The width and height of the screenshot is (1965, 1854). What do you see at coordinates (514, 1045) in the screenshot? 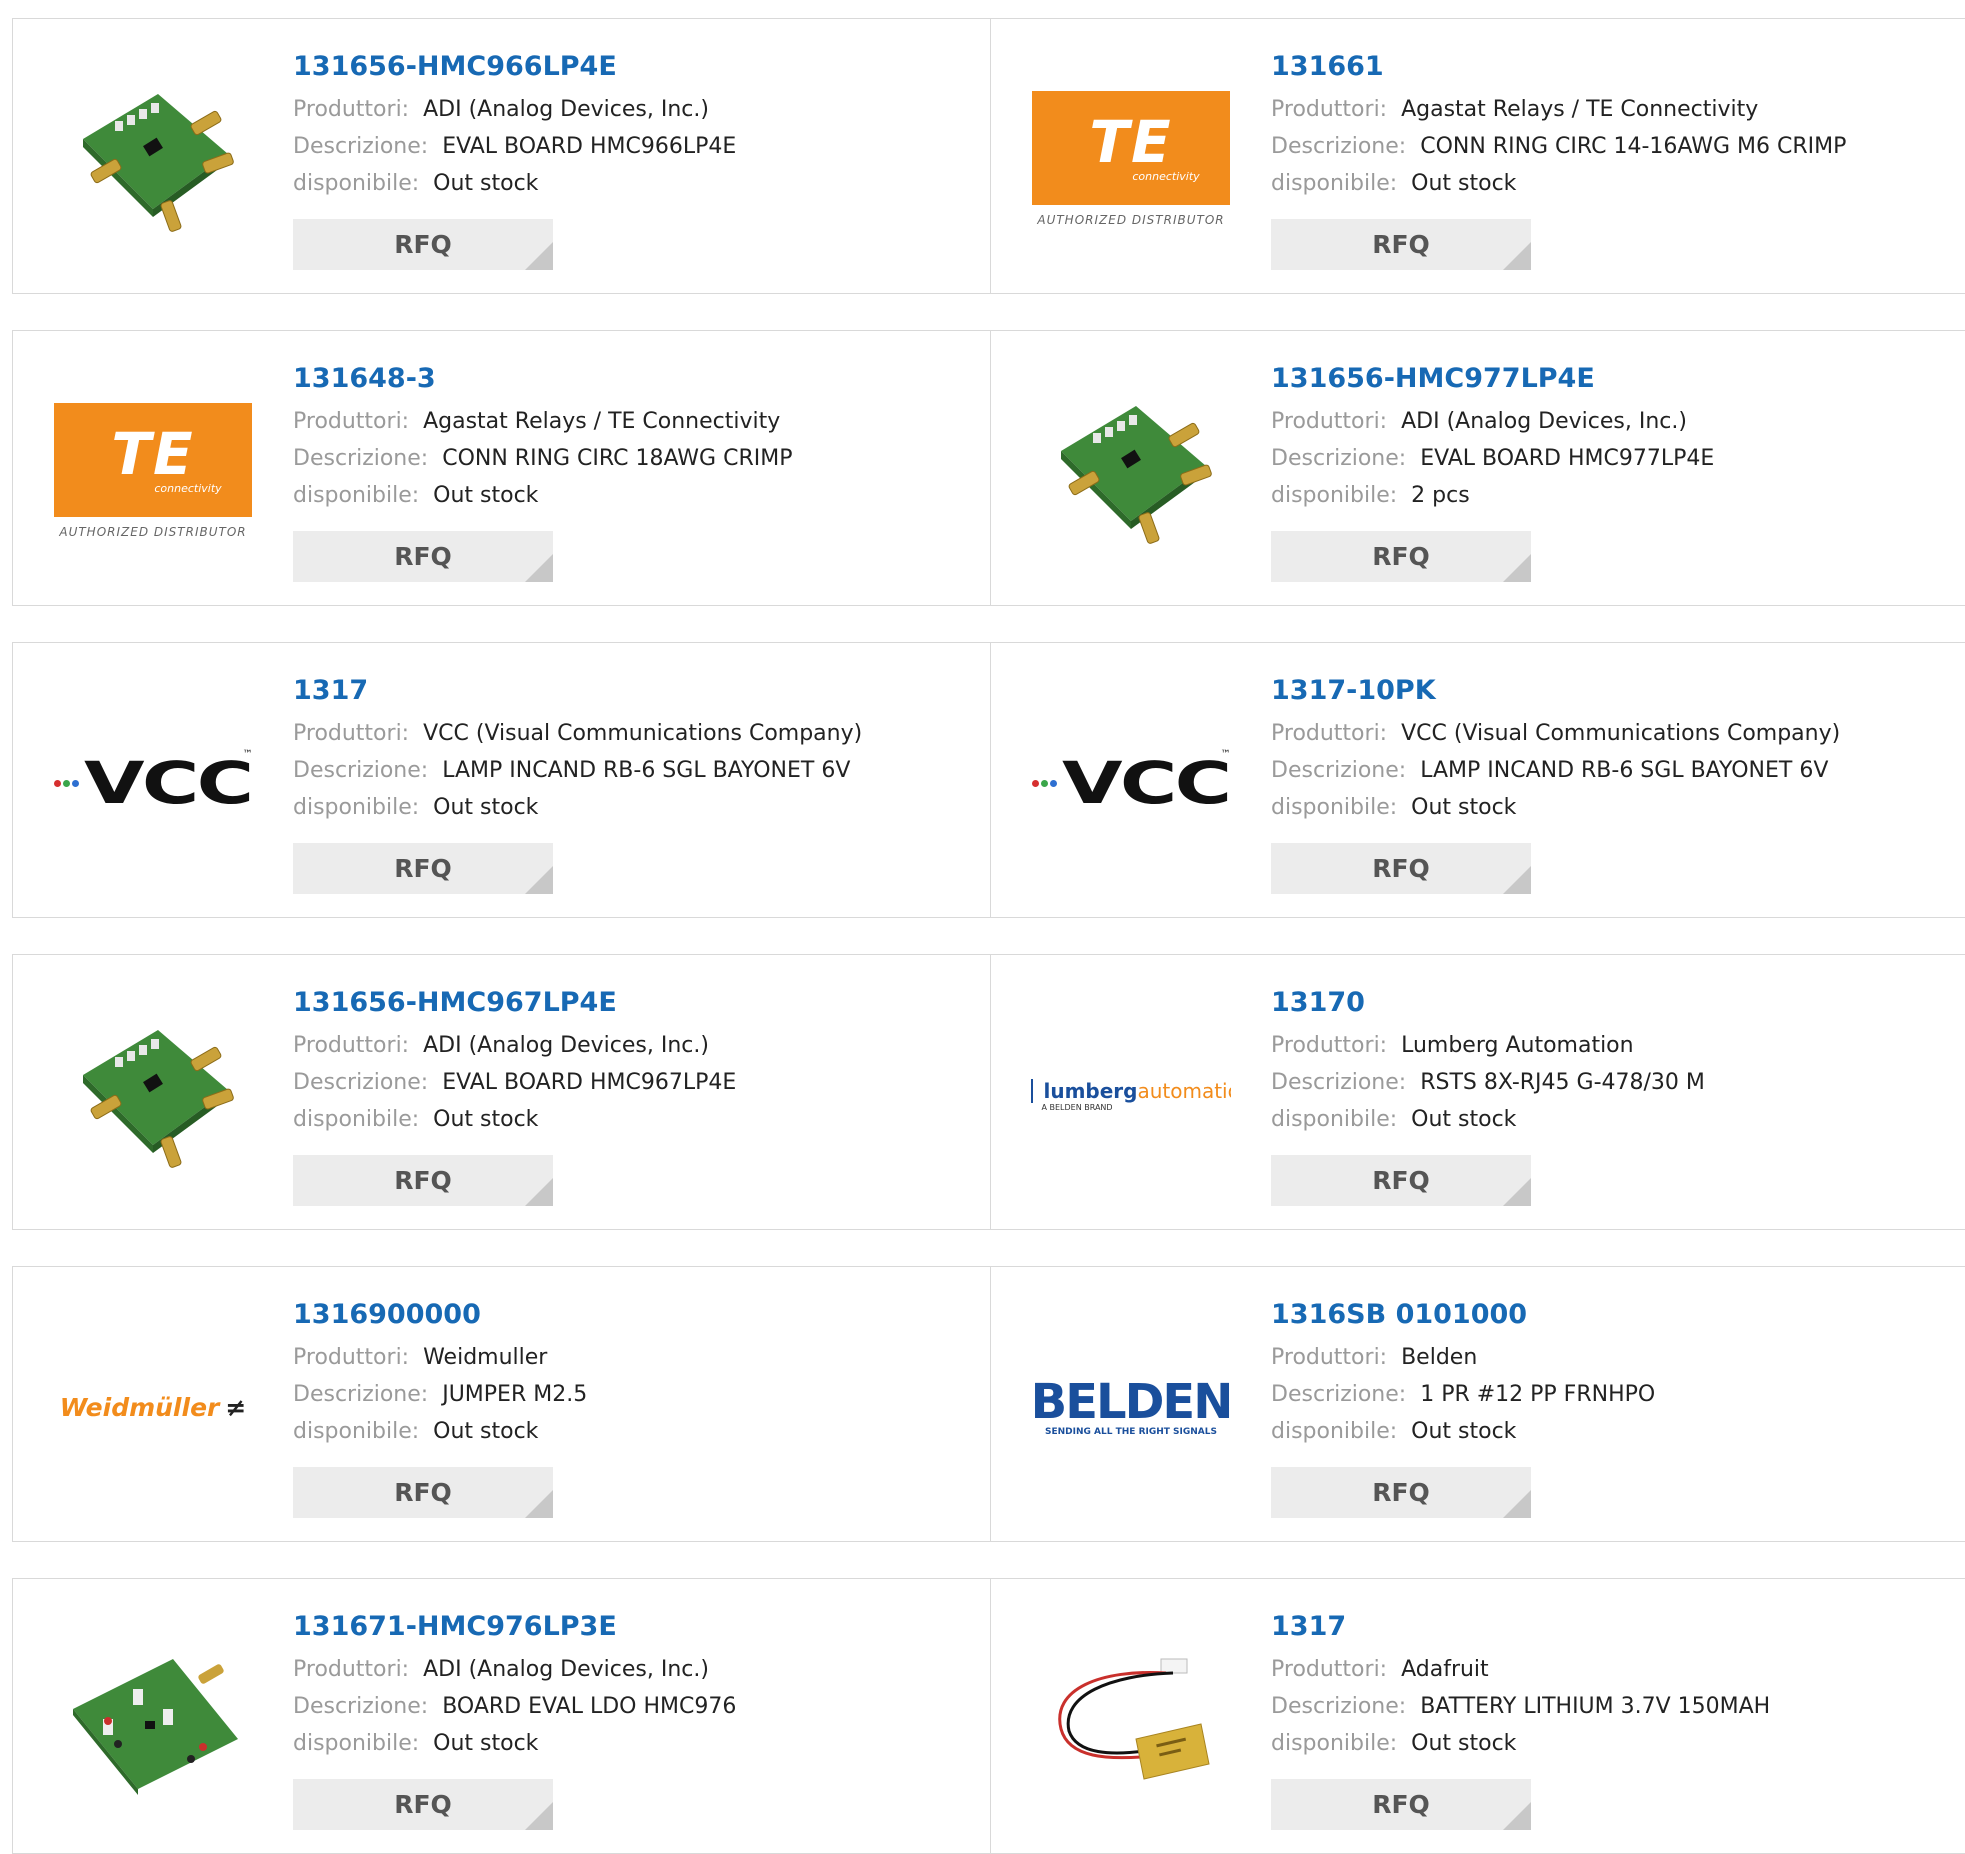
I see `manufacturer-row: Produttori: ADI (Analog Devices, Inc.)` at bounding box center [514, 1045].